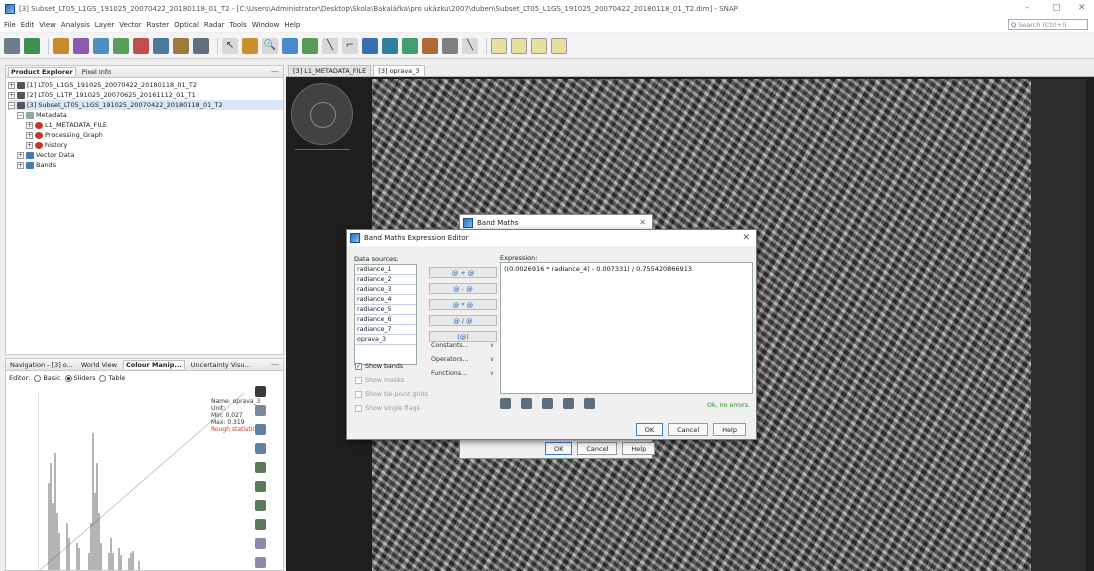 Image resolution: width=1094 pixels, height=571 pixels. I want to click on range-finder-icon, so click(181, 45).